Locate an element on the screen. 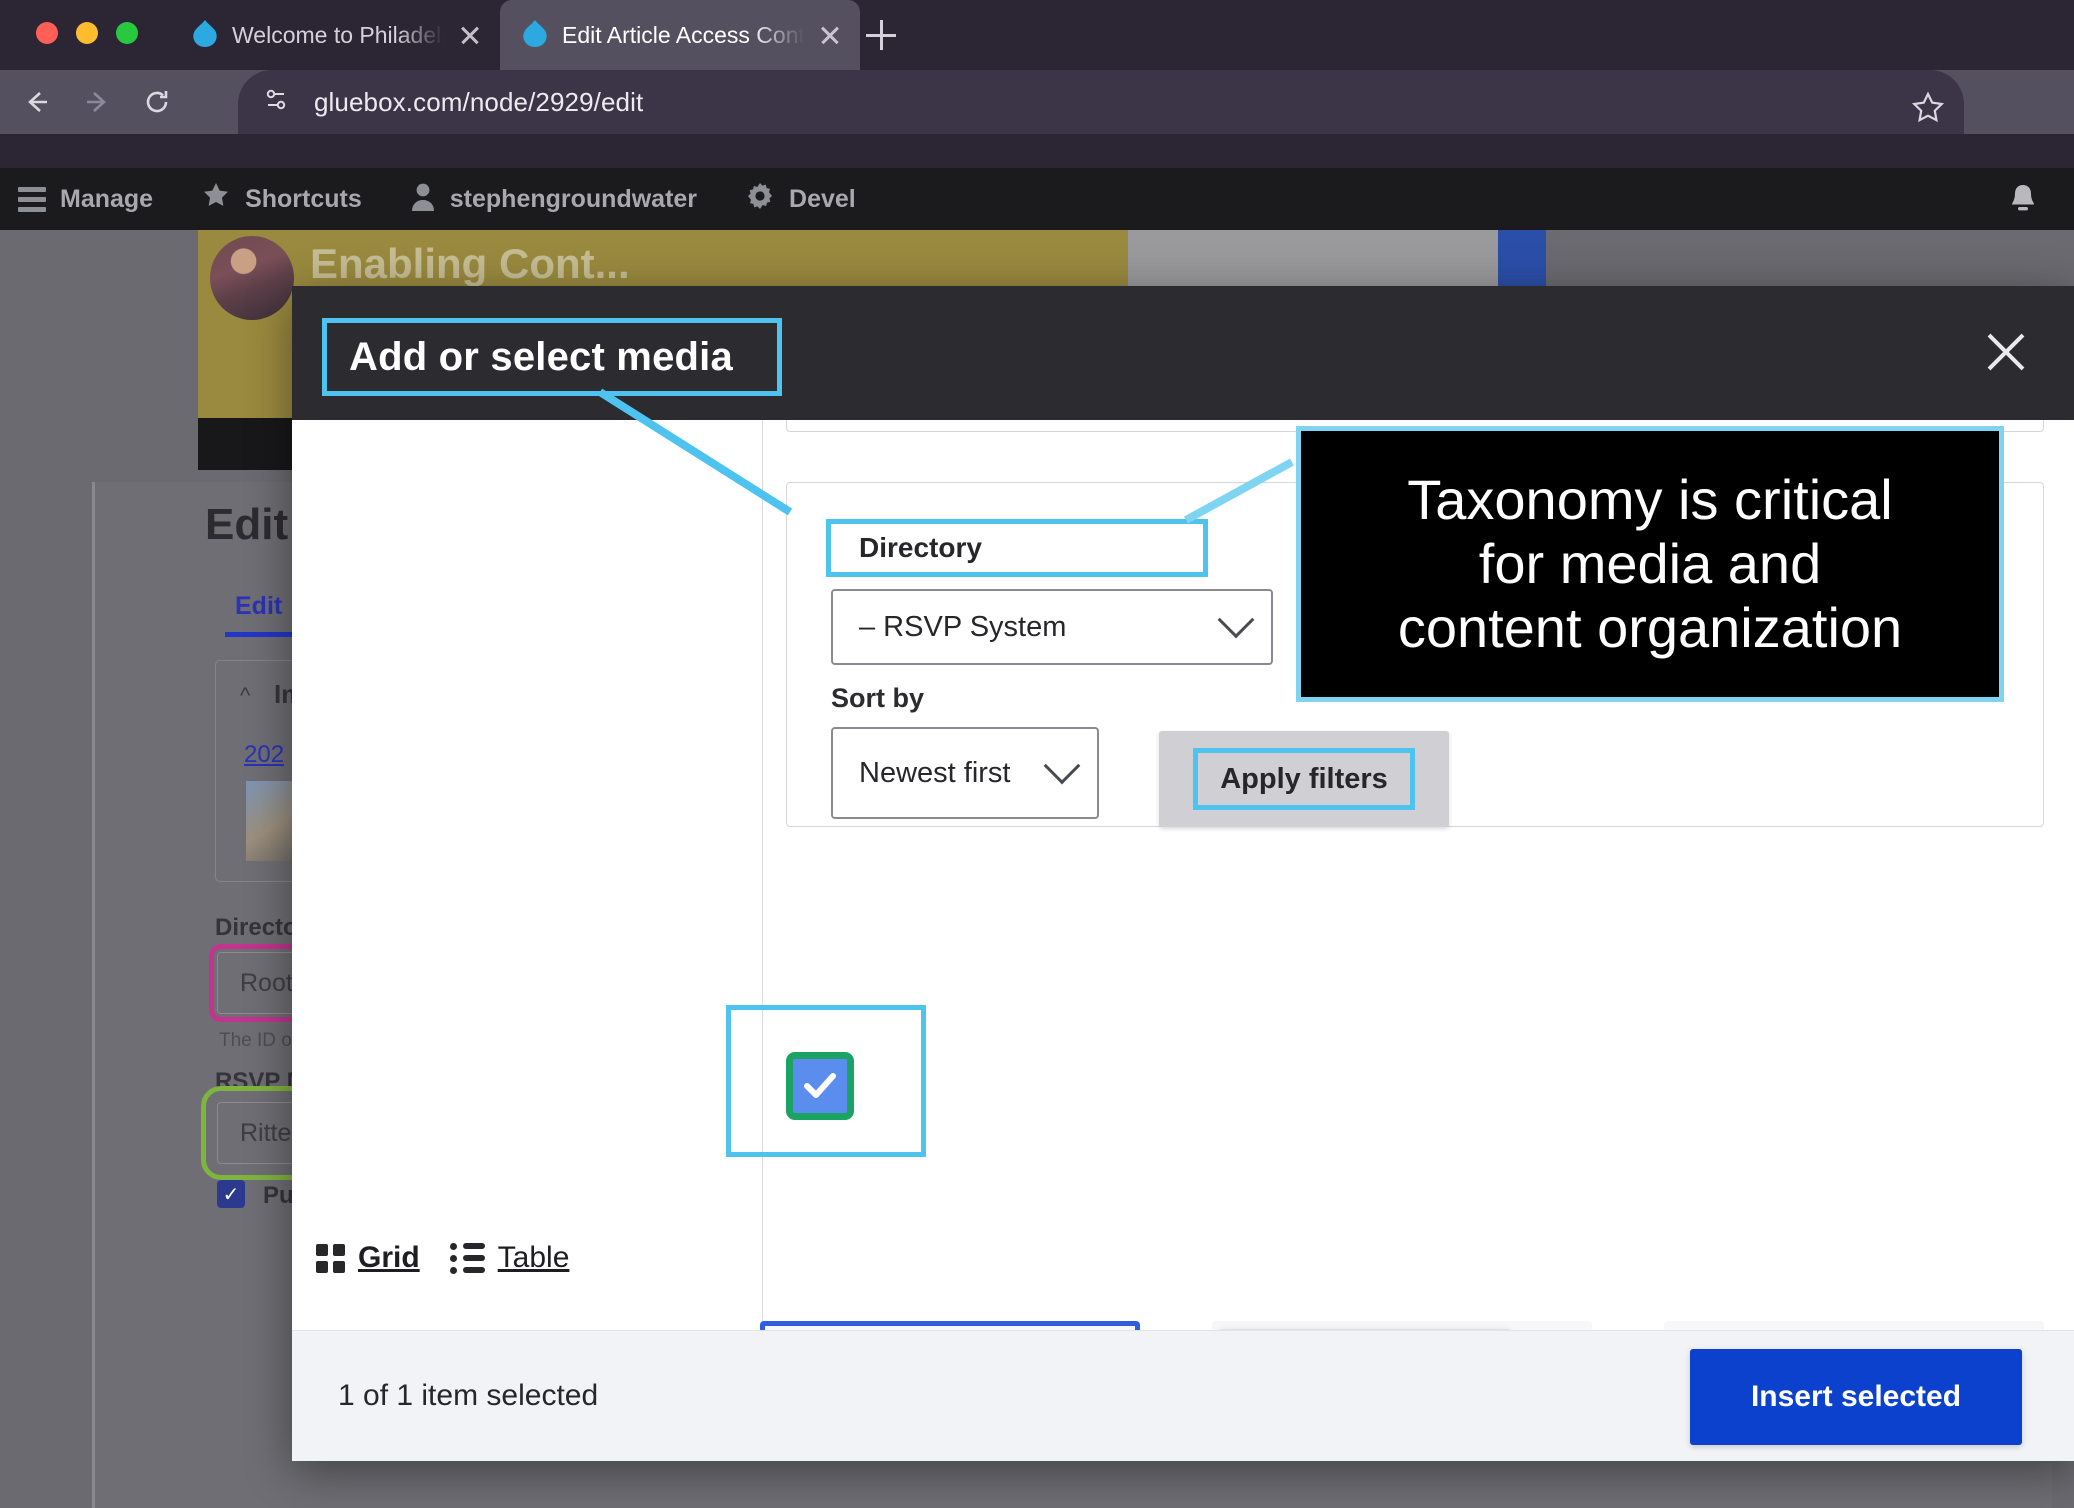 The width and height of the screenshot is (2074, 1508). taxonomy-callout-line-1: Taxonomy is critical is located at coordinates (1650, 500).